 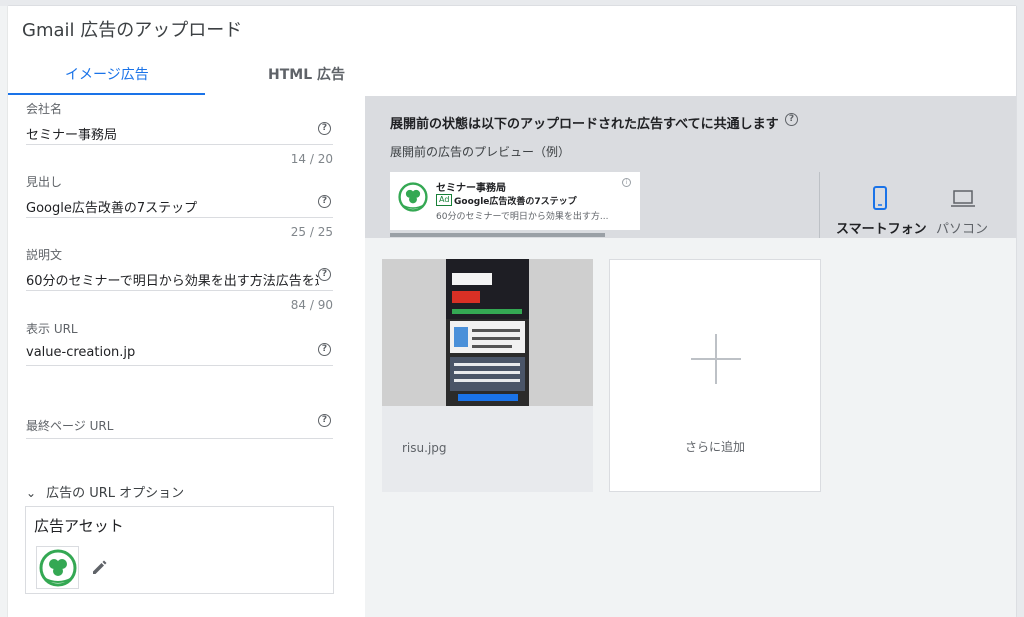 I want to click on clover-logo-icon, so click(x=57, y=567).